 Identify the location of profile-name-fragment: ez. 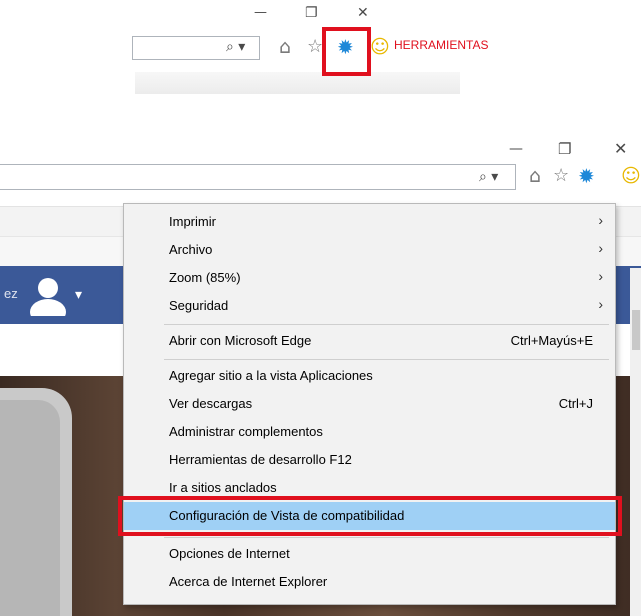
(11, 293).